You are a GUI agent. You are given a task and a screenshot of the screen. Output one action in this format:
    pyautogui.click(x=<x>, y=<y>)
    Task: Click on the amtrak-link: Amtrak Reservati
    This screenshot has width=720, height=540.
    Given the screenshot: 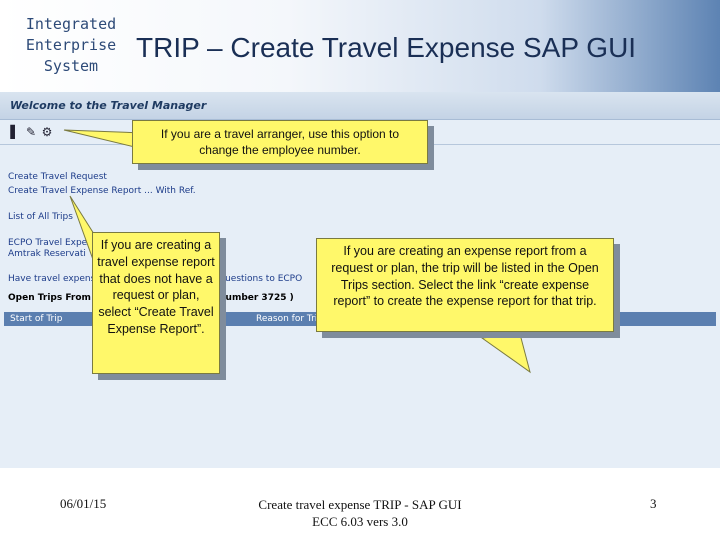 What is the action you would take?
    pyautogui.click(x=47, y=254)
    